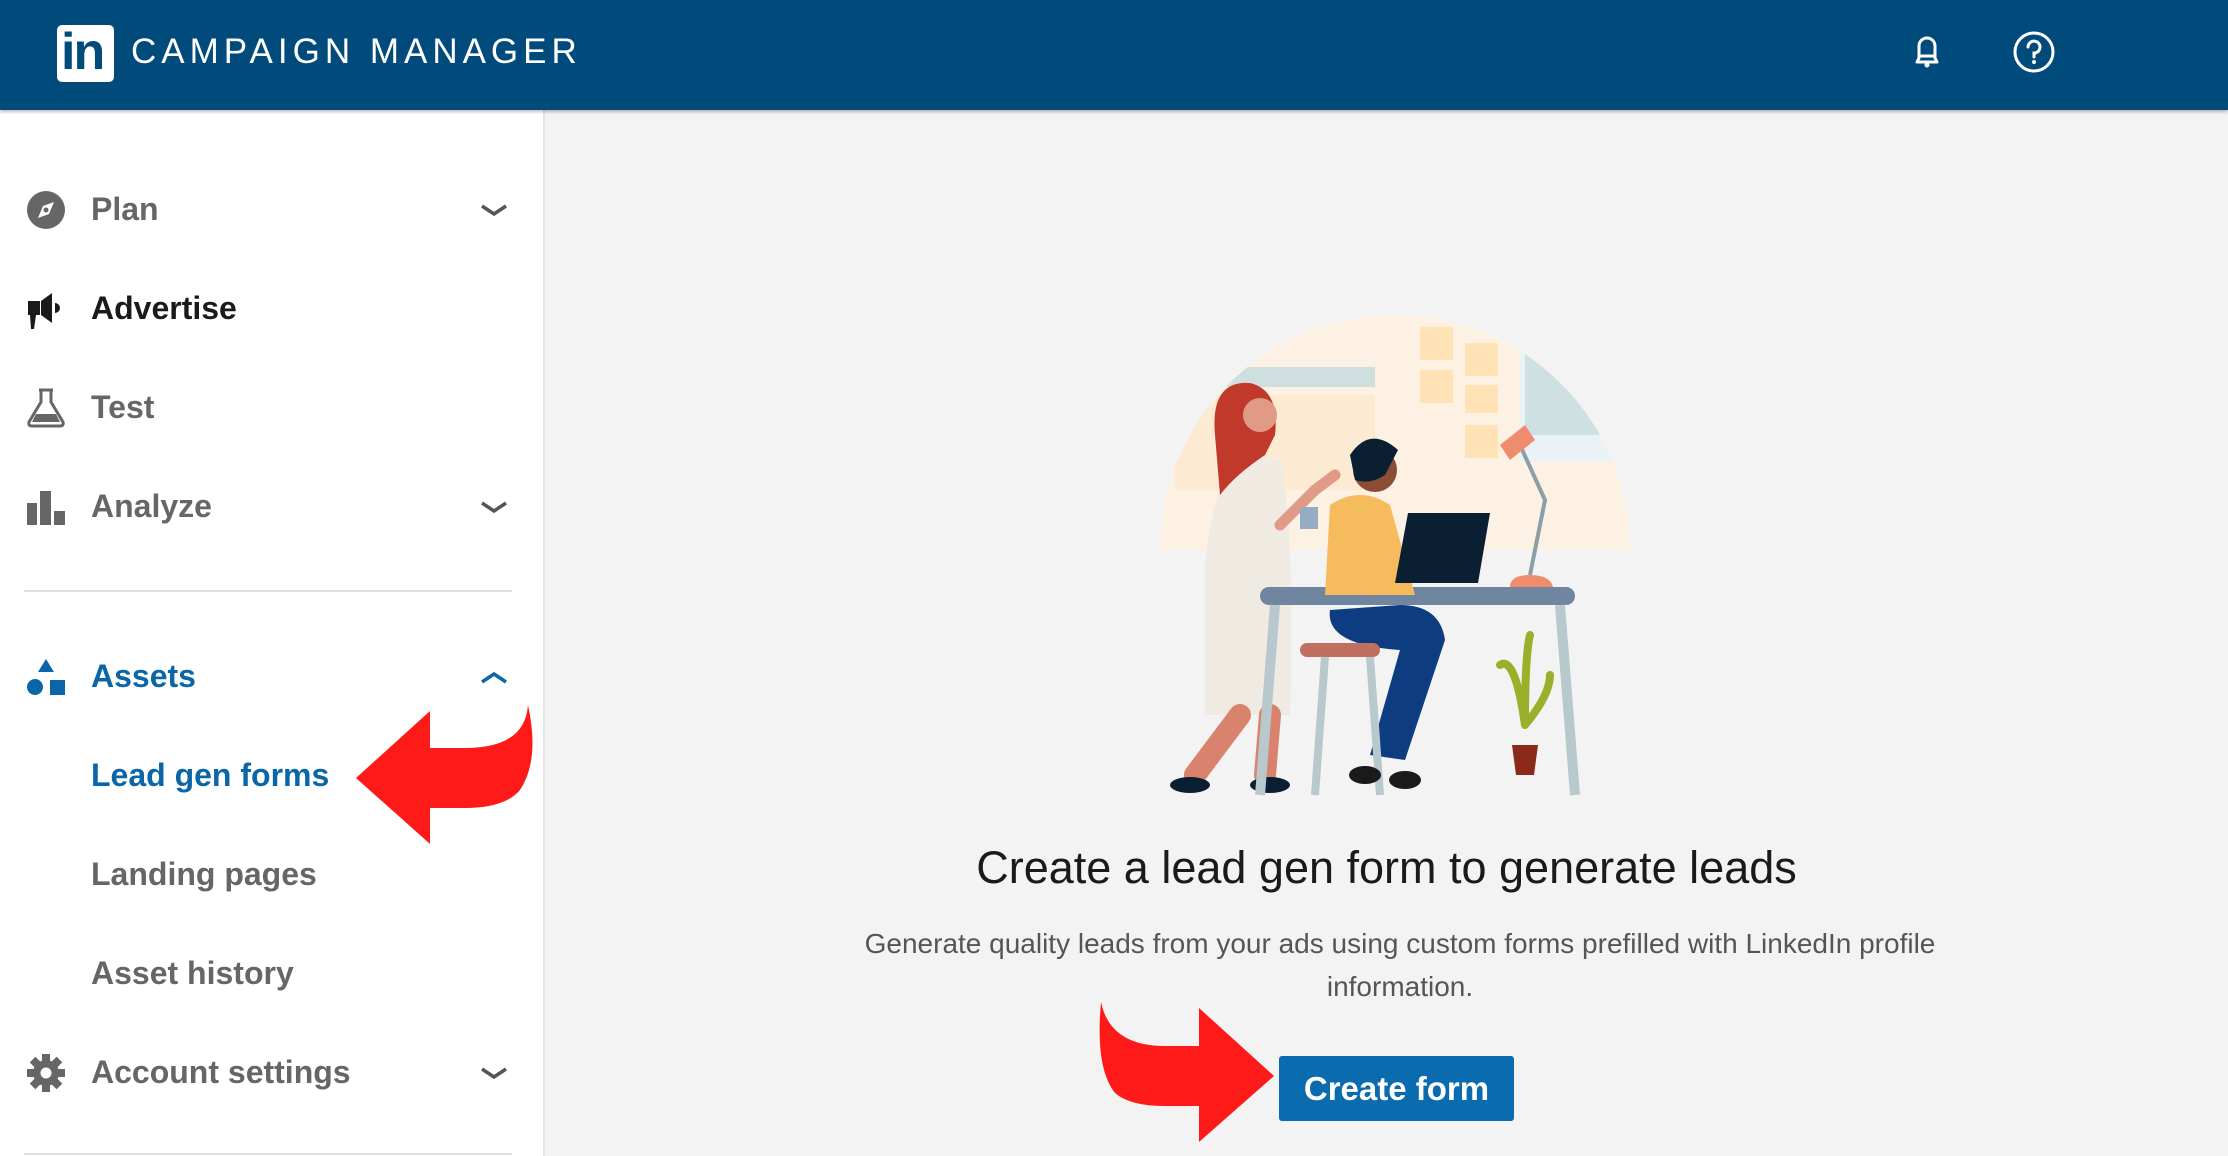  I want to click on help-icon, so click(2034, 52).